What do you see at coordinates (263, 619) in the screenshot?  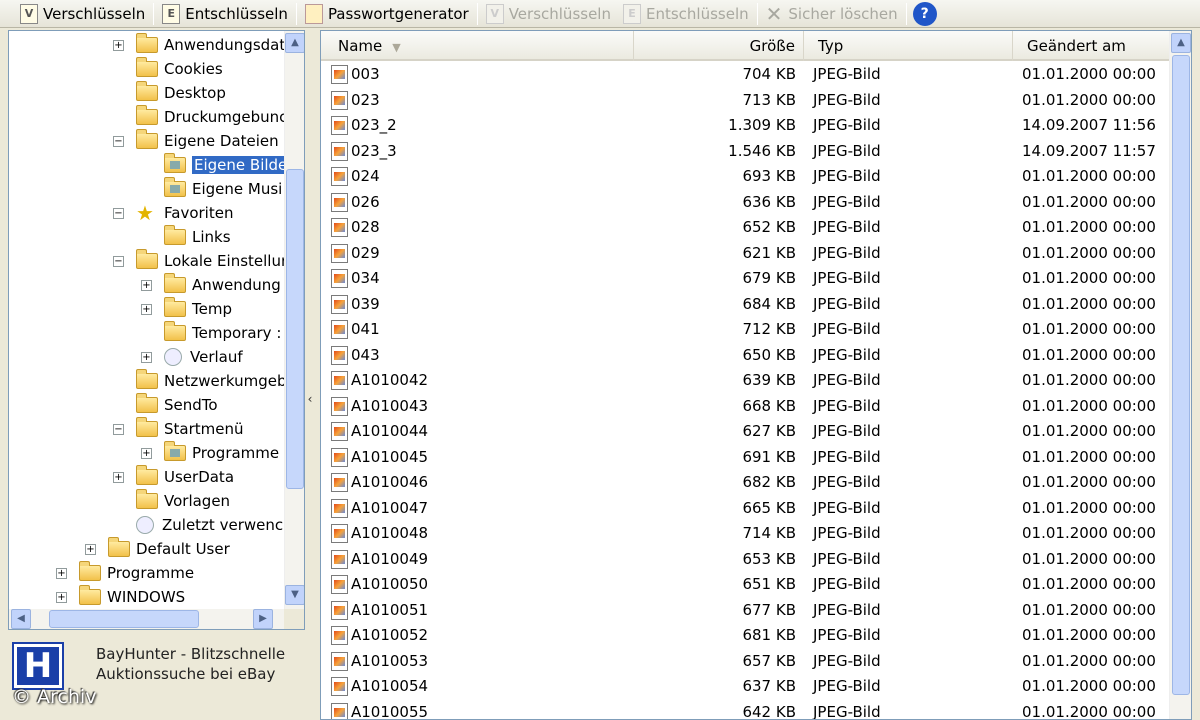 I see `scroll-right-icon: ▶` at bounding box center [263, 619].